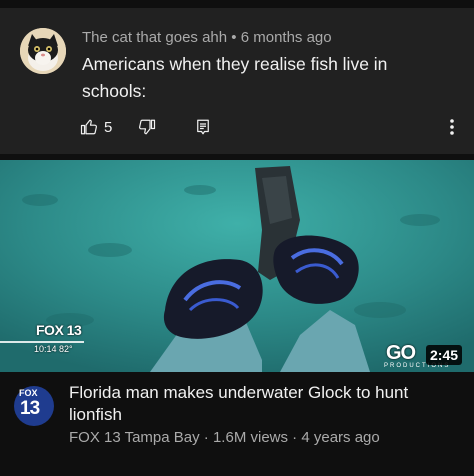 The image size is (474, 476). What do you see at coordinates (286, 37) in the screenshot?
I see `comment-age: 6 months ago` at bounding box center [286, 37].